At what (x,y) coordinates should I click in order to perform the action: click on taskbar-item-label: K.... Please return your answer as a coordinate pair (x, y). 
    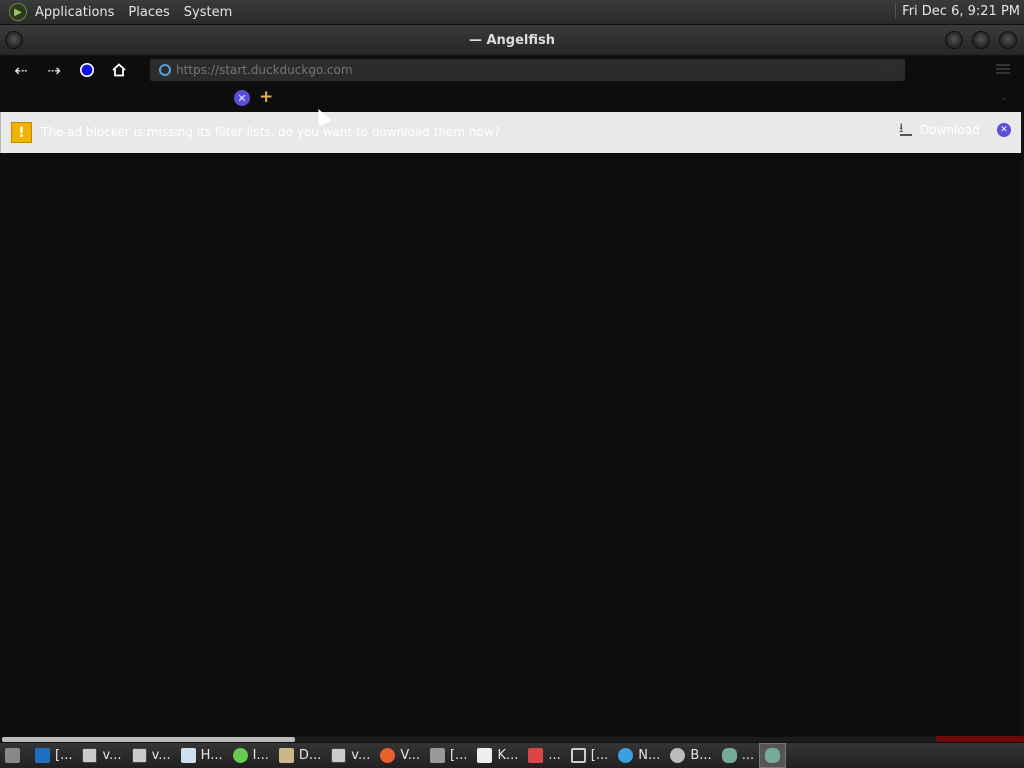
    Looking at the image, I should click on (508, 755).